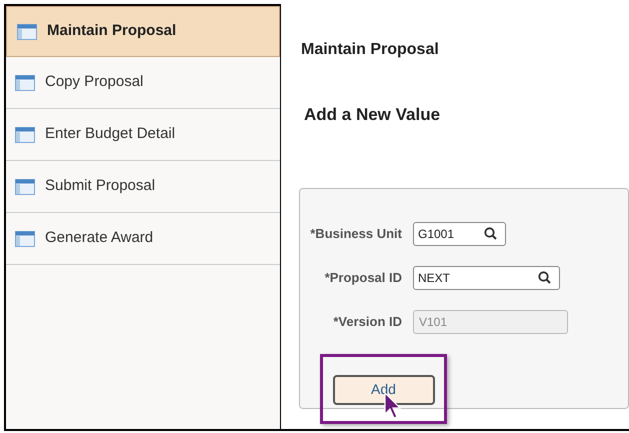 This screenshot has height=433, width=629. Describe the element at coordinates (356, 233) in the screenshot. I see `field-label: *Business Unit` at that location.